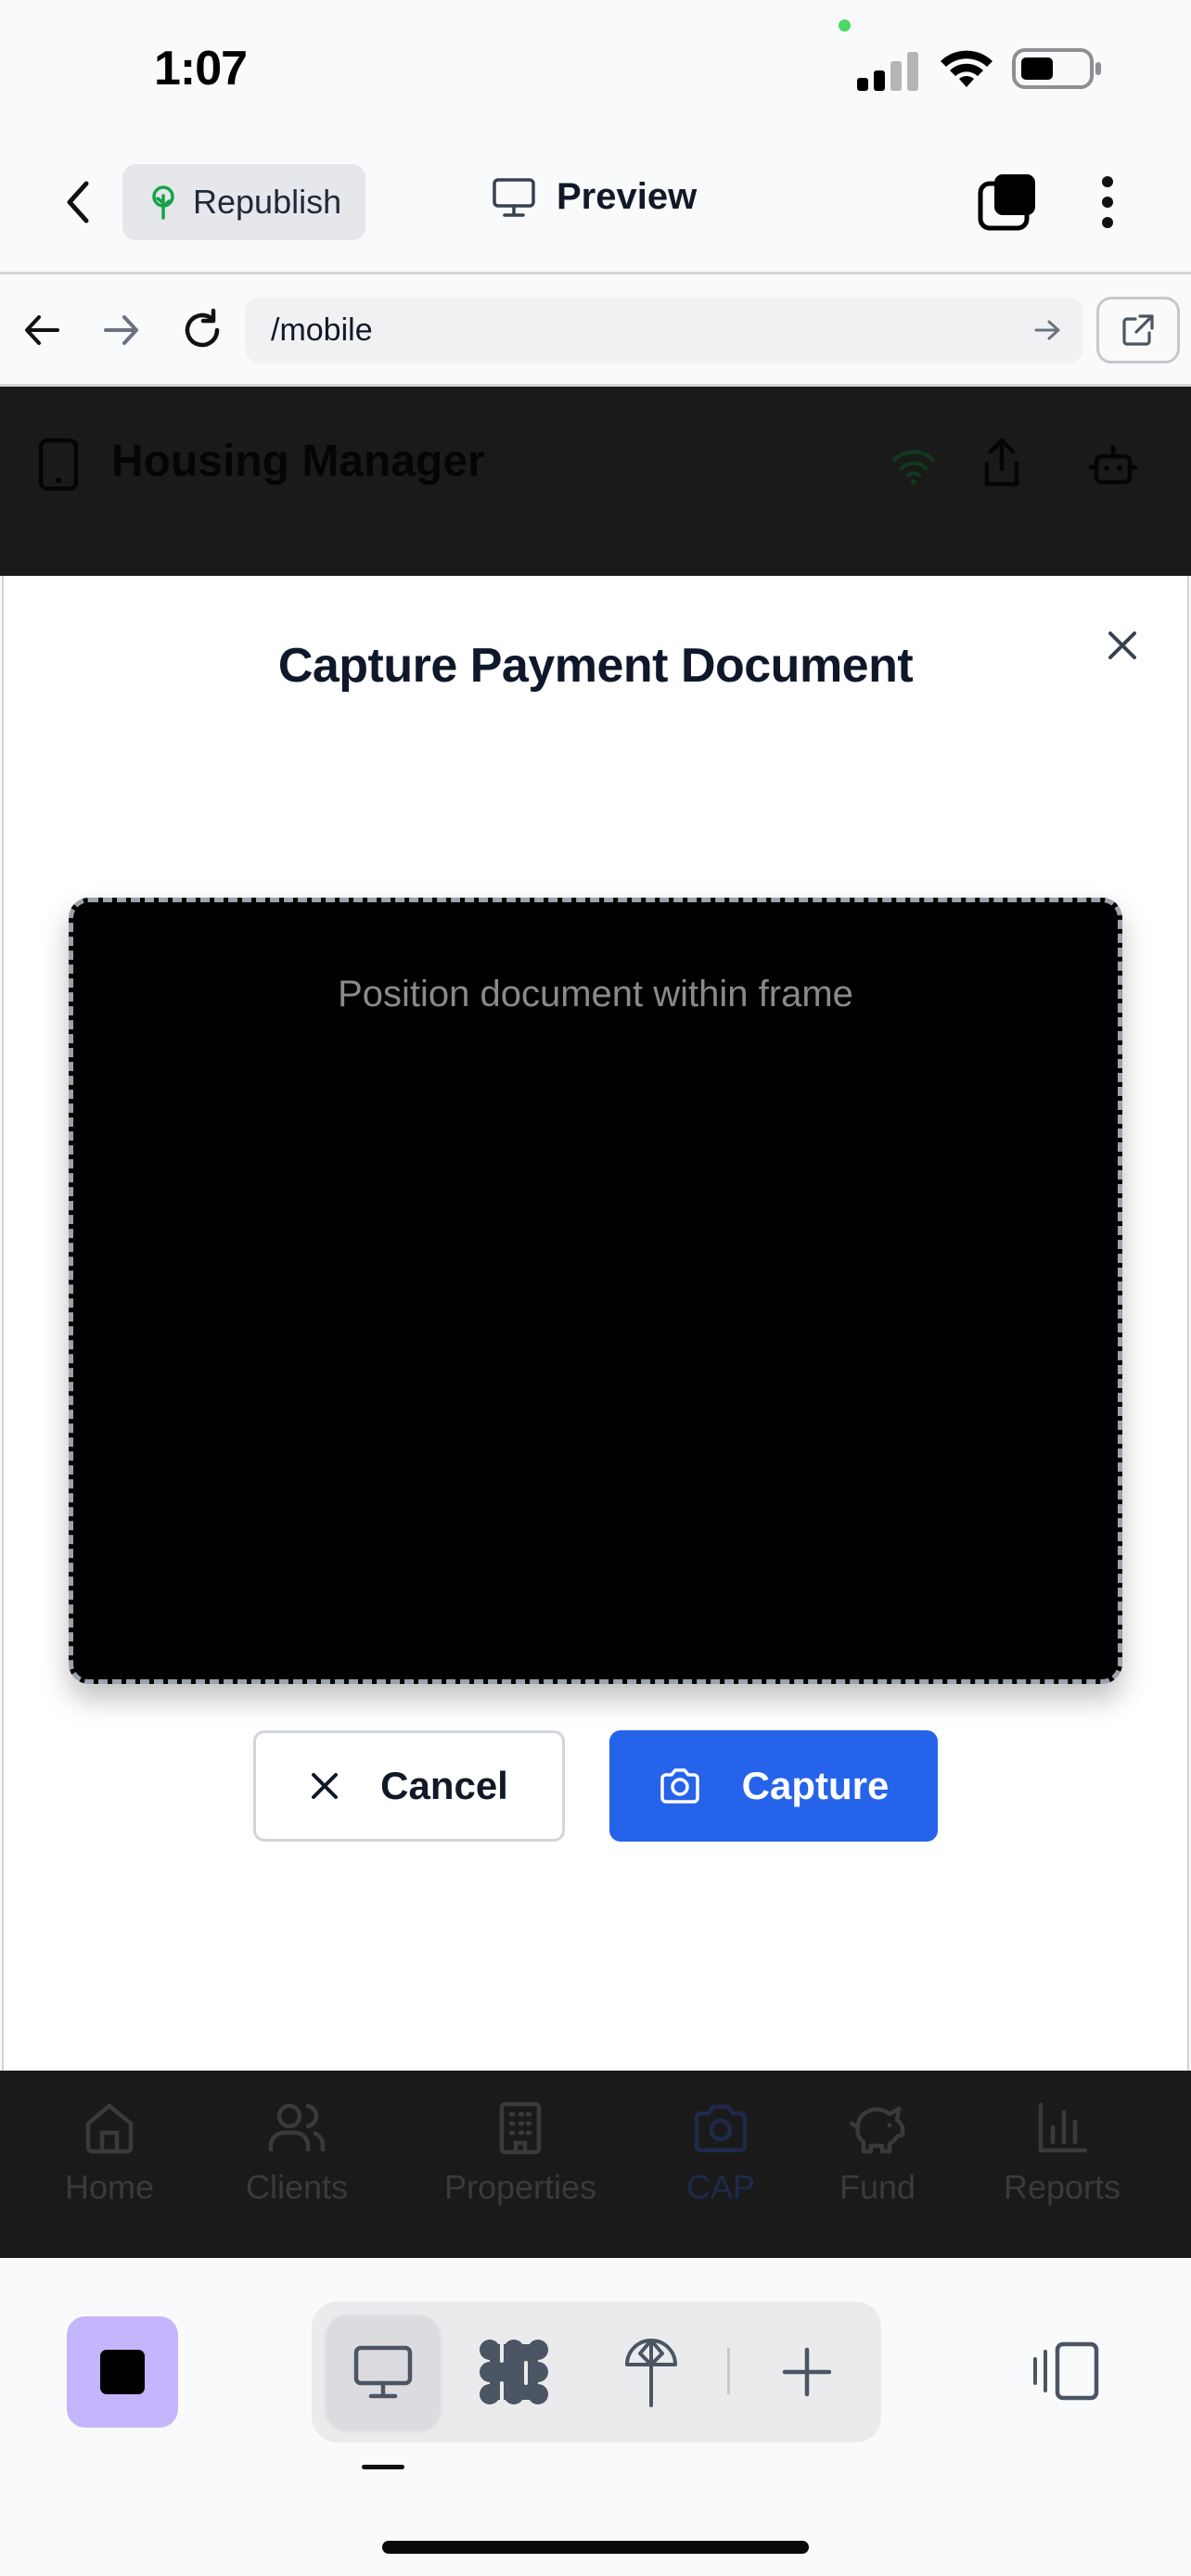 The width and height of the screenshot is (1191, 2576). I want to click on nav-item-reports: Reports, so click(1062, 2154).